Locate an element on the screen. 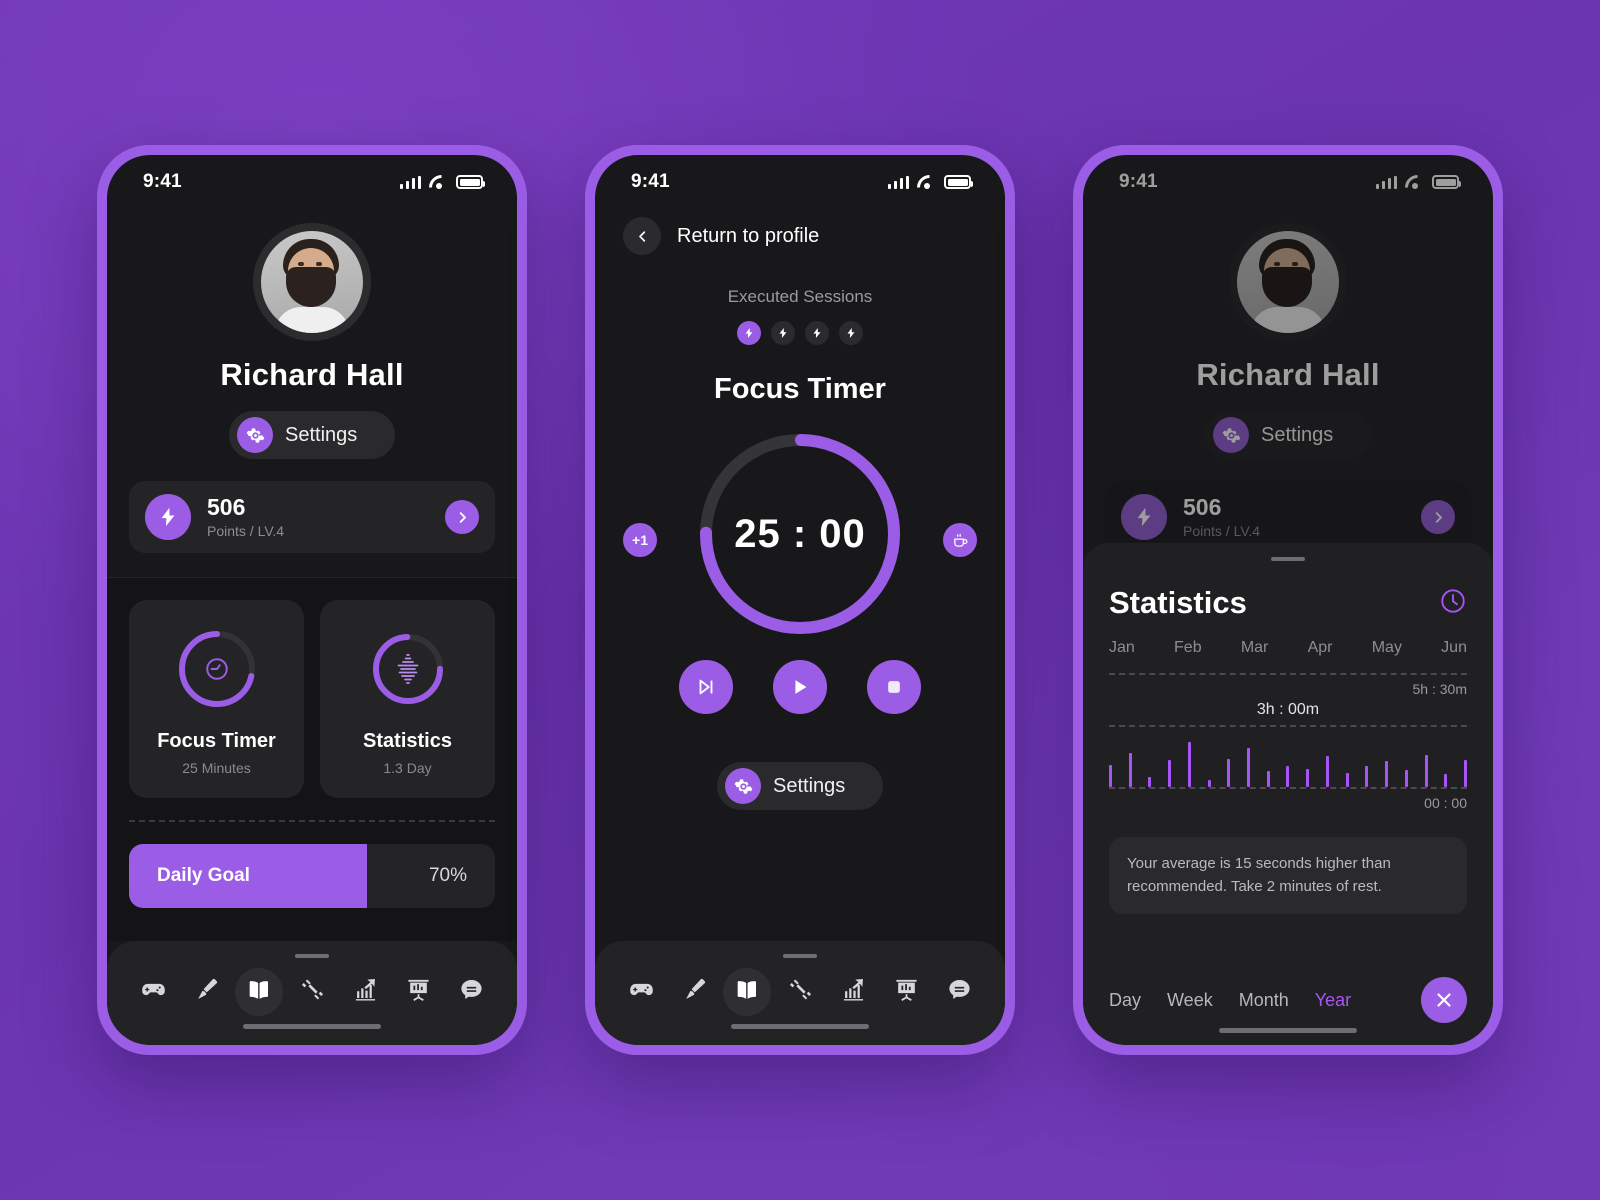 Image resolution: width=1600 pixels, height=1200 pixels. close-x-icon is located at coordinates (1444, 1000).